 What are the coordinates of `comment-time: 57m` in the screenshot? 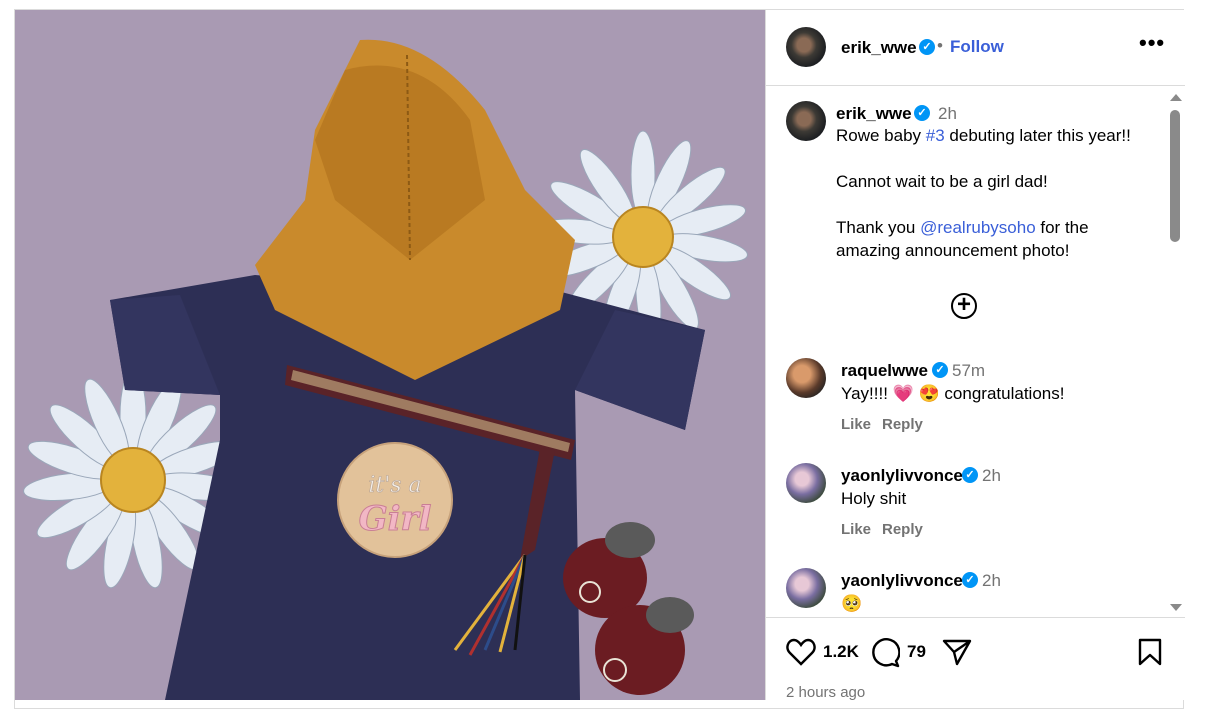 It's located at (969, 370).